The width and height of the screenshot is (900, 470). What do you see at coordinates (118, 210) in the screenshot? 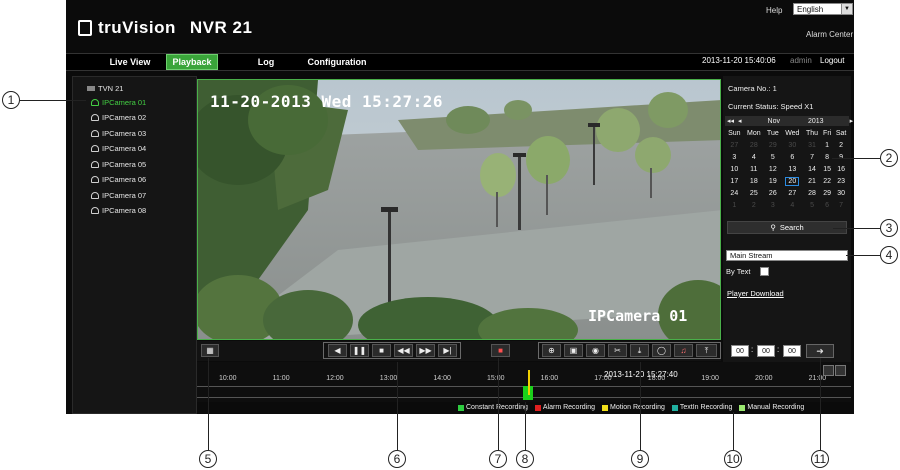
I see `tree-camera-item: IPCamera 08` at bounding box center [118, 210].